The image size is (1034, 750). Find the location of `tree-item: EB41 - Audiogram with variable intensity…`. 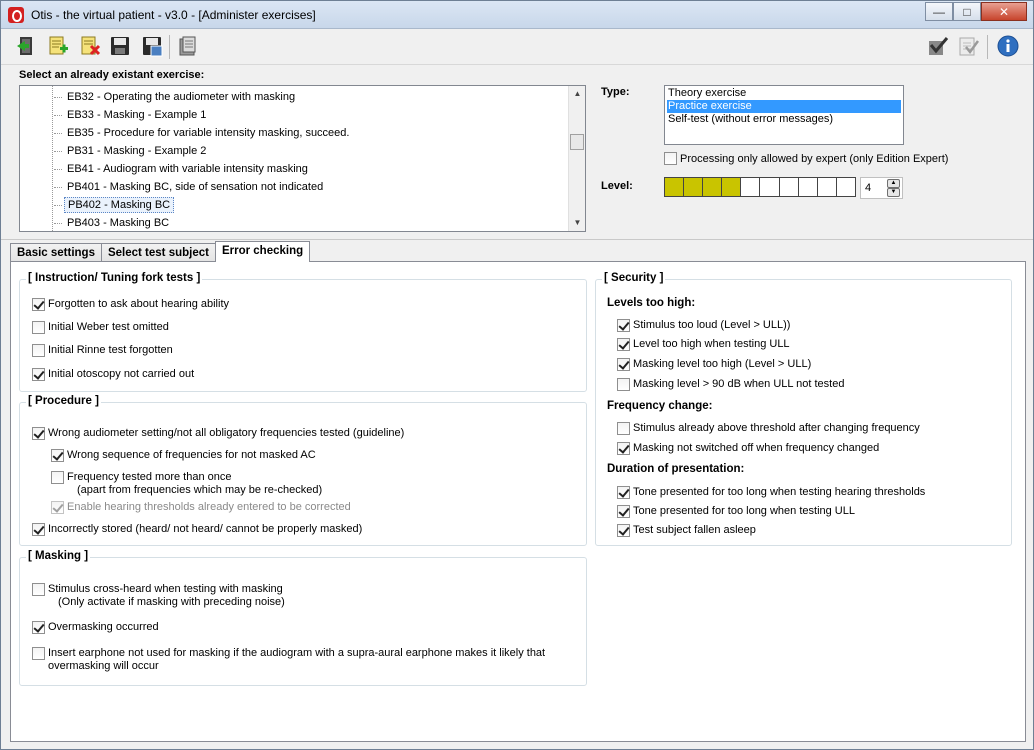

tree-item: EB41 - Audiogram with variable intensity… is located at coordinates (182, 169).